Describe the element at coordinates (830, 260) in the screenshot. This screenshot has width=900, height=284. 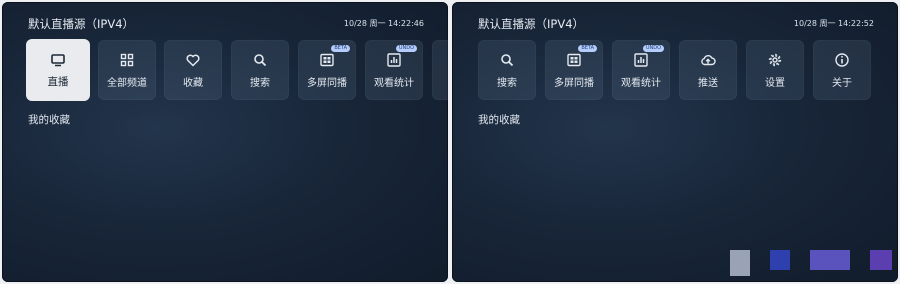
I see `color-swatch-indigo` at that location.